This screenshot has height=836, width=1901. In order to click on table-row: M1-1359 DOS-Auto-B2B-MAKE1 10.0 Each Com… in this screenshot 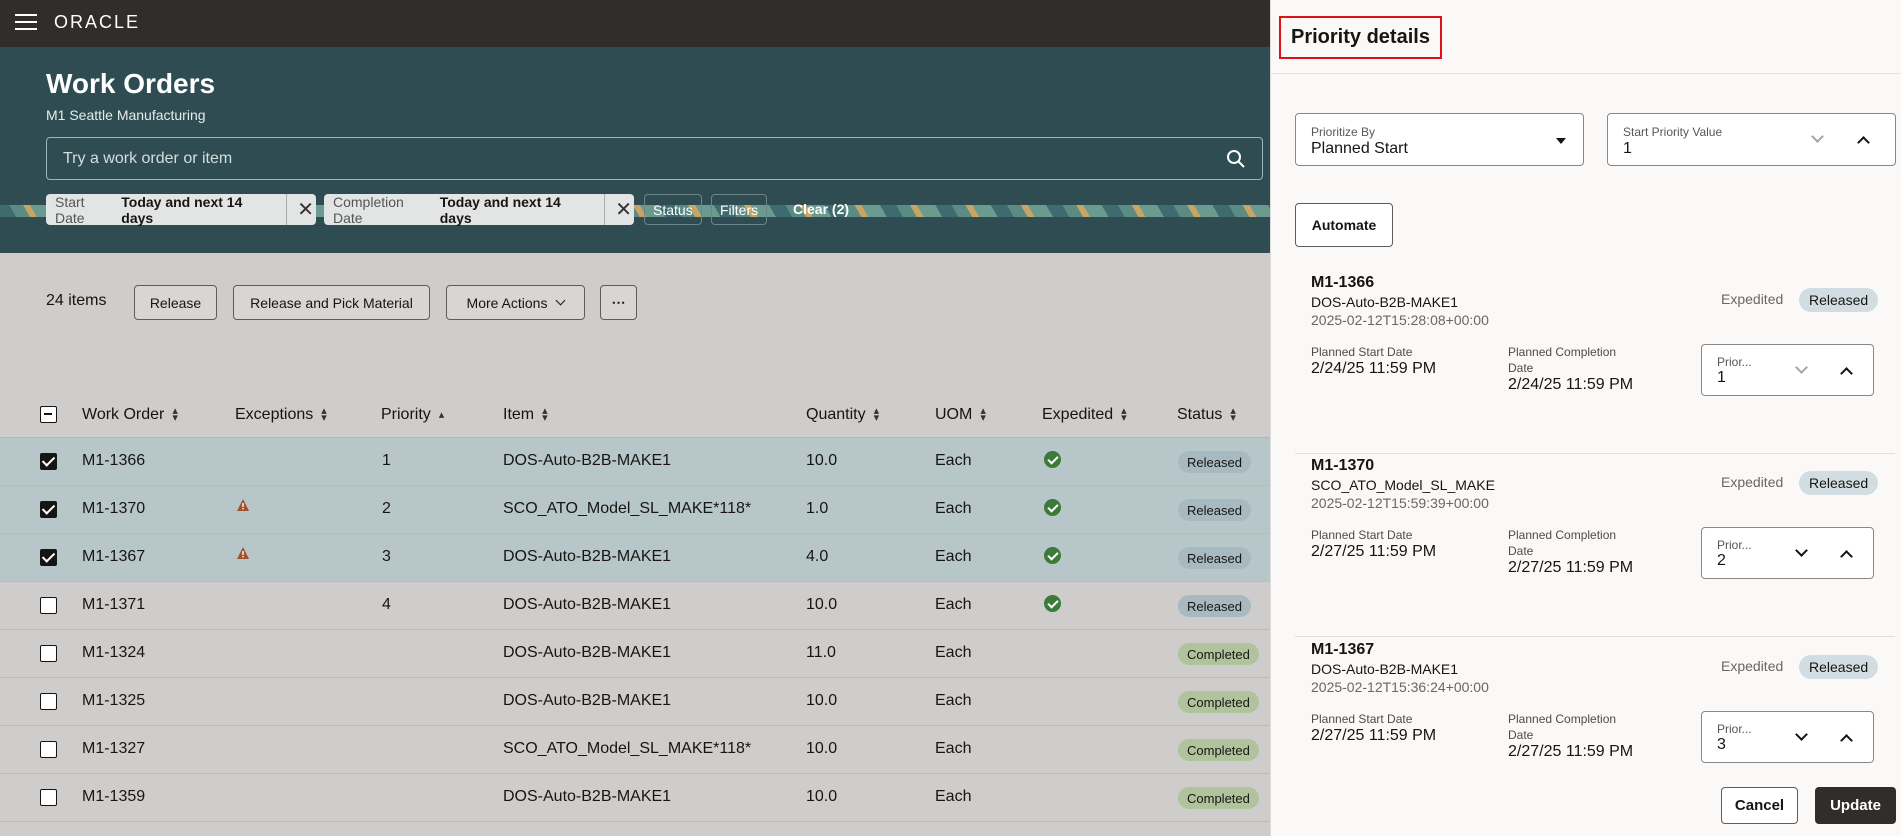, I will do `click(635, 798)`.